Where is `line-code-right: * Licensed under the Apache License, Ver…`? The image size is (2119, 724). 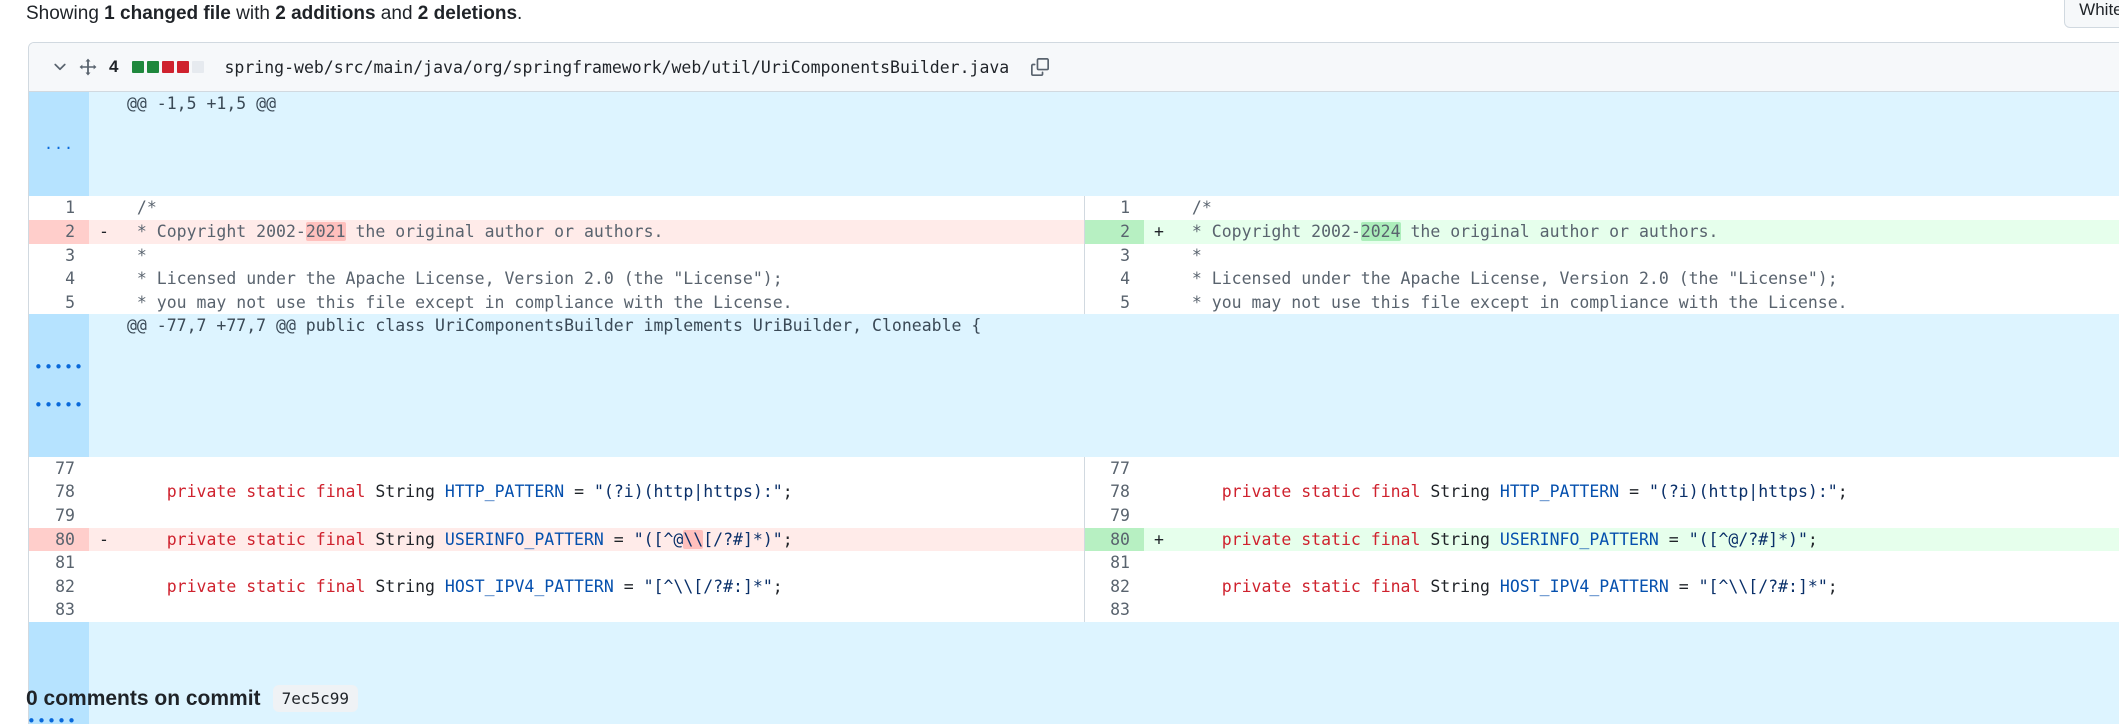 line-code-right: * Licensed under the Apache License, Ver… is located at coordinates (1646, 279).